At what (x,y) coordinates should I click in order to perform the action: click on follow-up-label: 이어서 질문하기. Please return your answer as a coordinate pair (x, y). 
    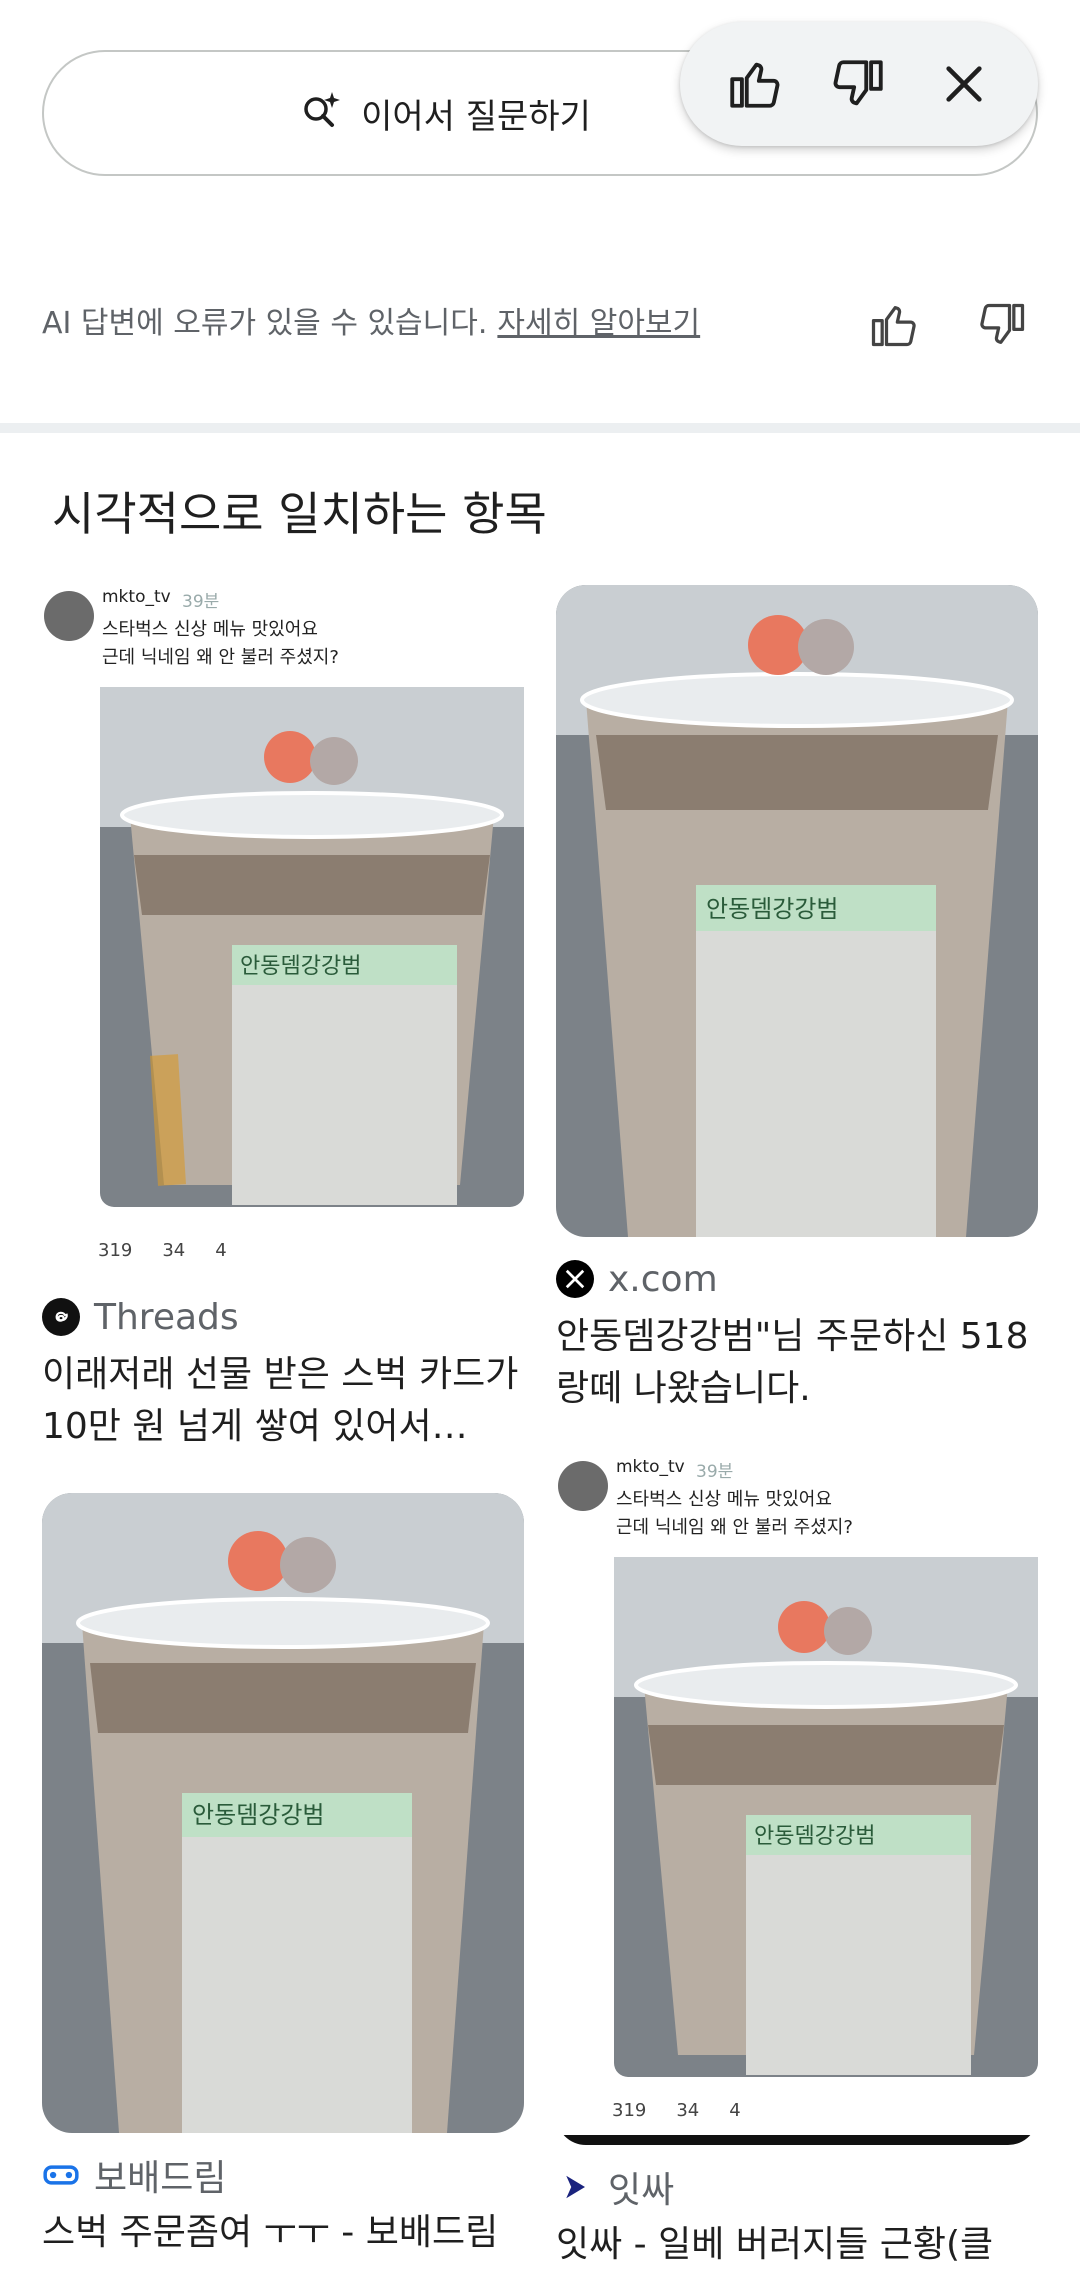
    Looking at the image, I should click on (476, 116).